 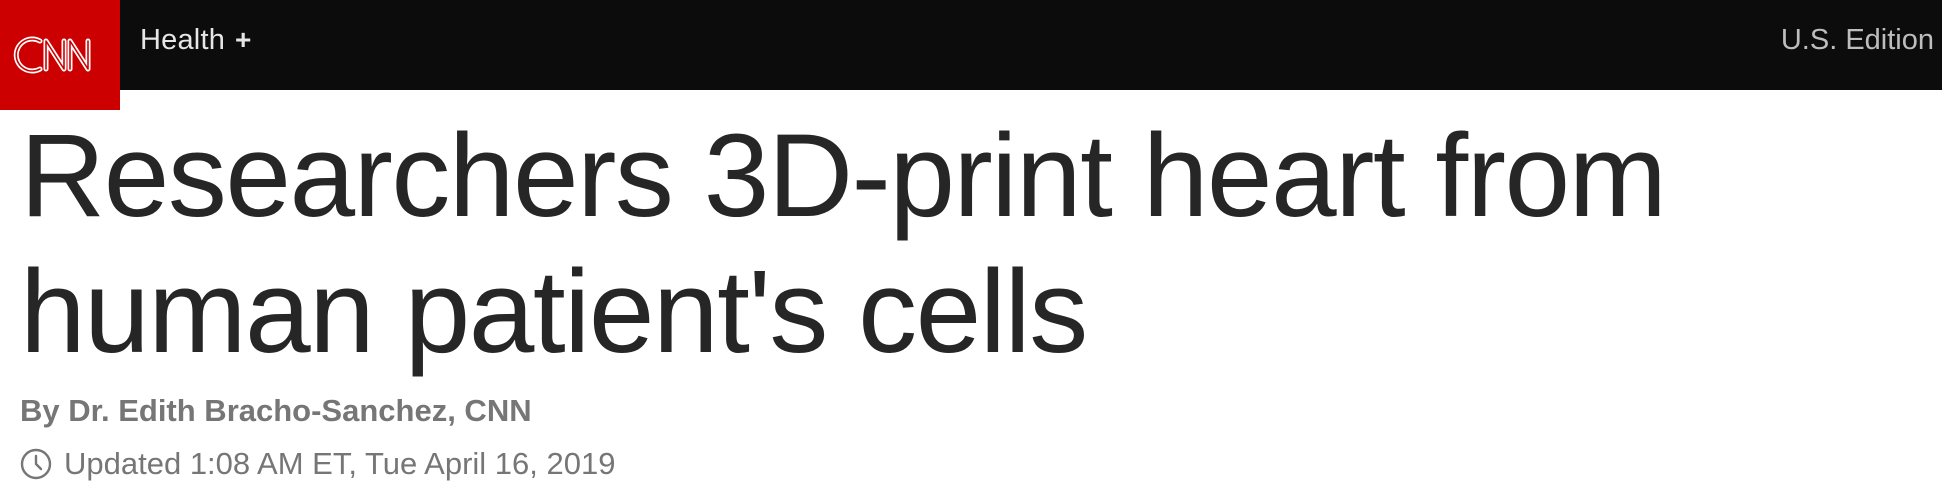 What do you see at coordinates (36, 464) in the screenshot?
I see `clock-icon` at bounding box center [36, 464].